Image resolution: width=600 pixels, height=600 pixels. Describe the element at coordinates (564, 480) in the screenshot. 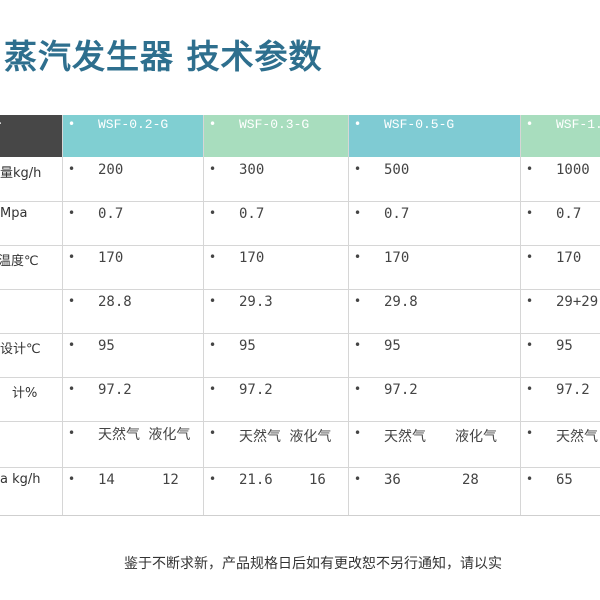

I see `cell-value: 65` at that location.